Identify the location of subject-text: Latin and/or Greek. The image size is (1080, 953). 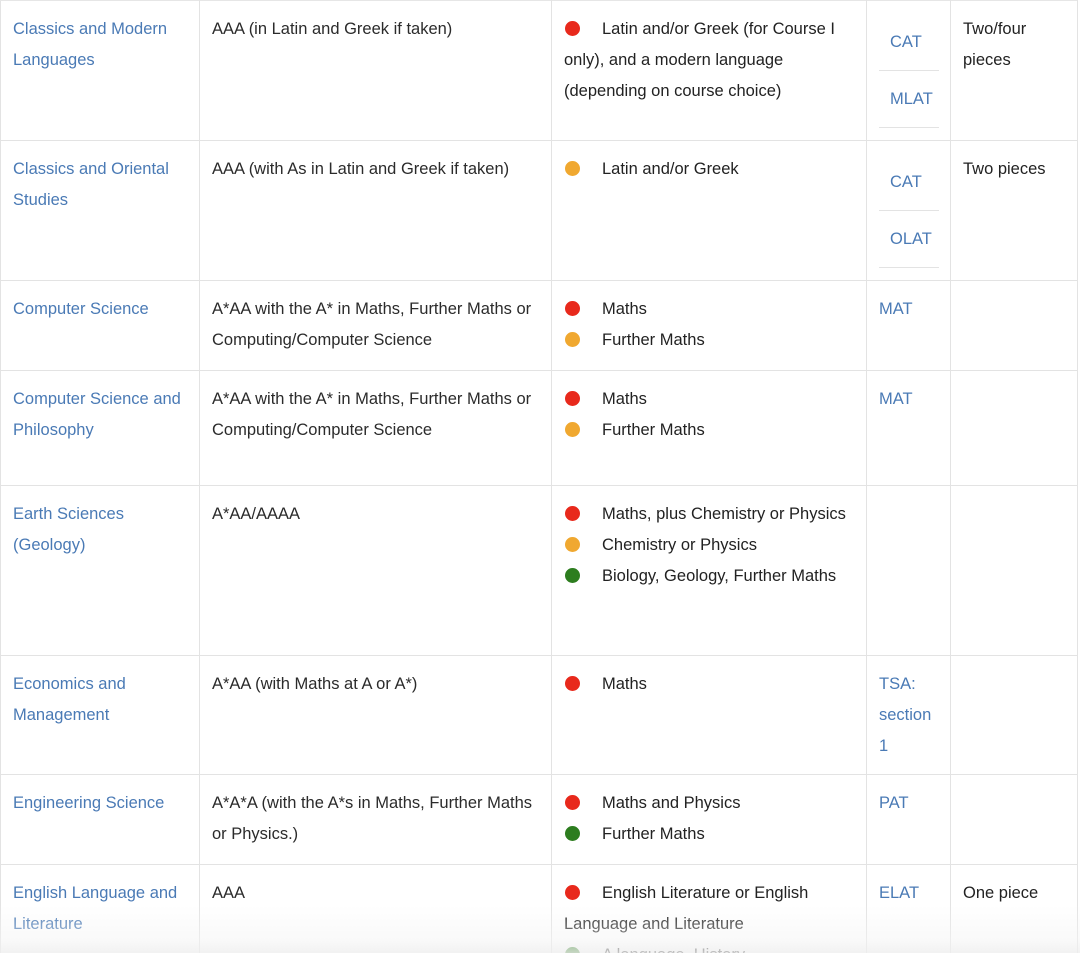
(670, 169).